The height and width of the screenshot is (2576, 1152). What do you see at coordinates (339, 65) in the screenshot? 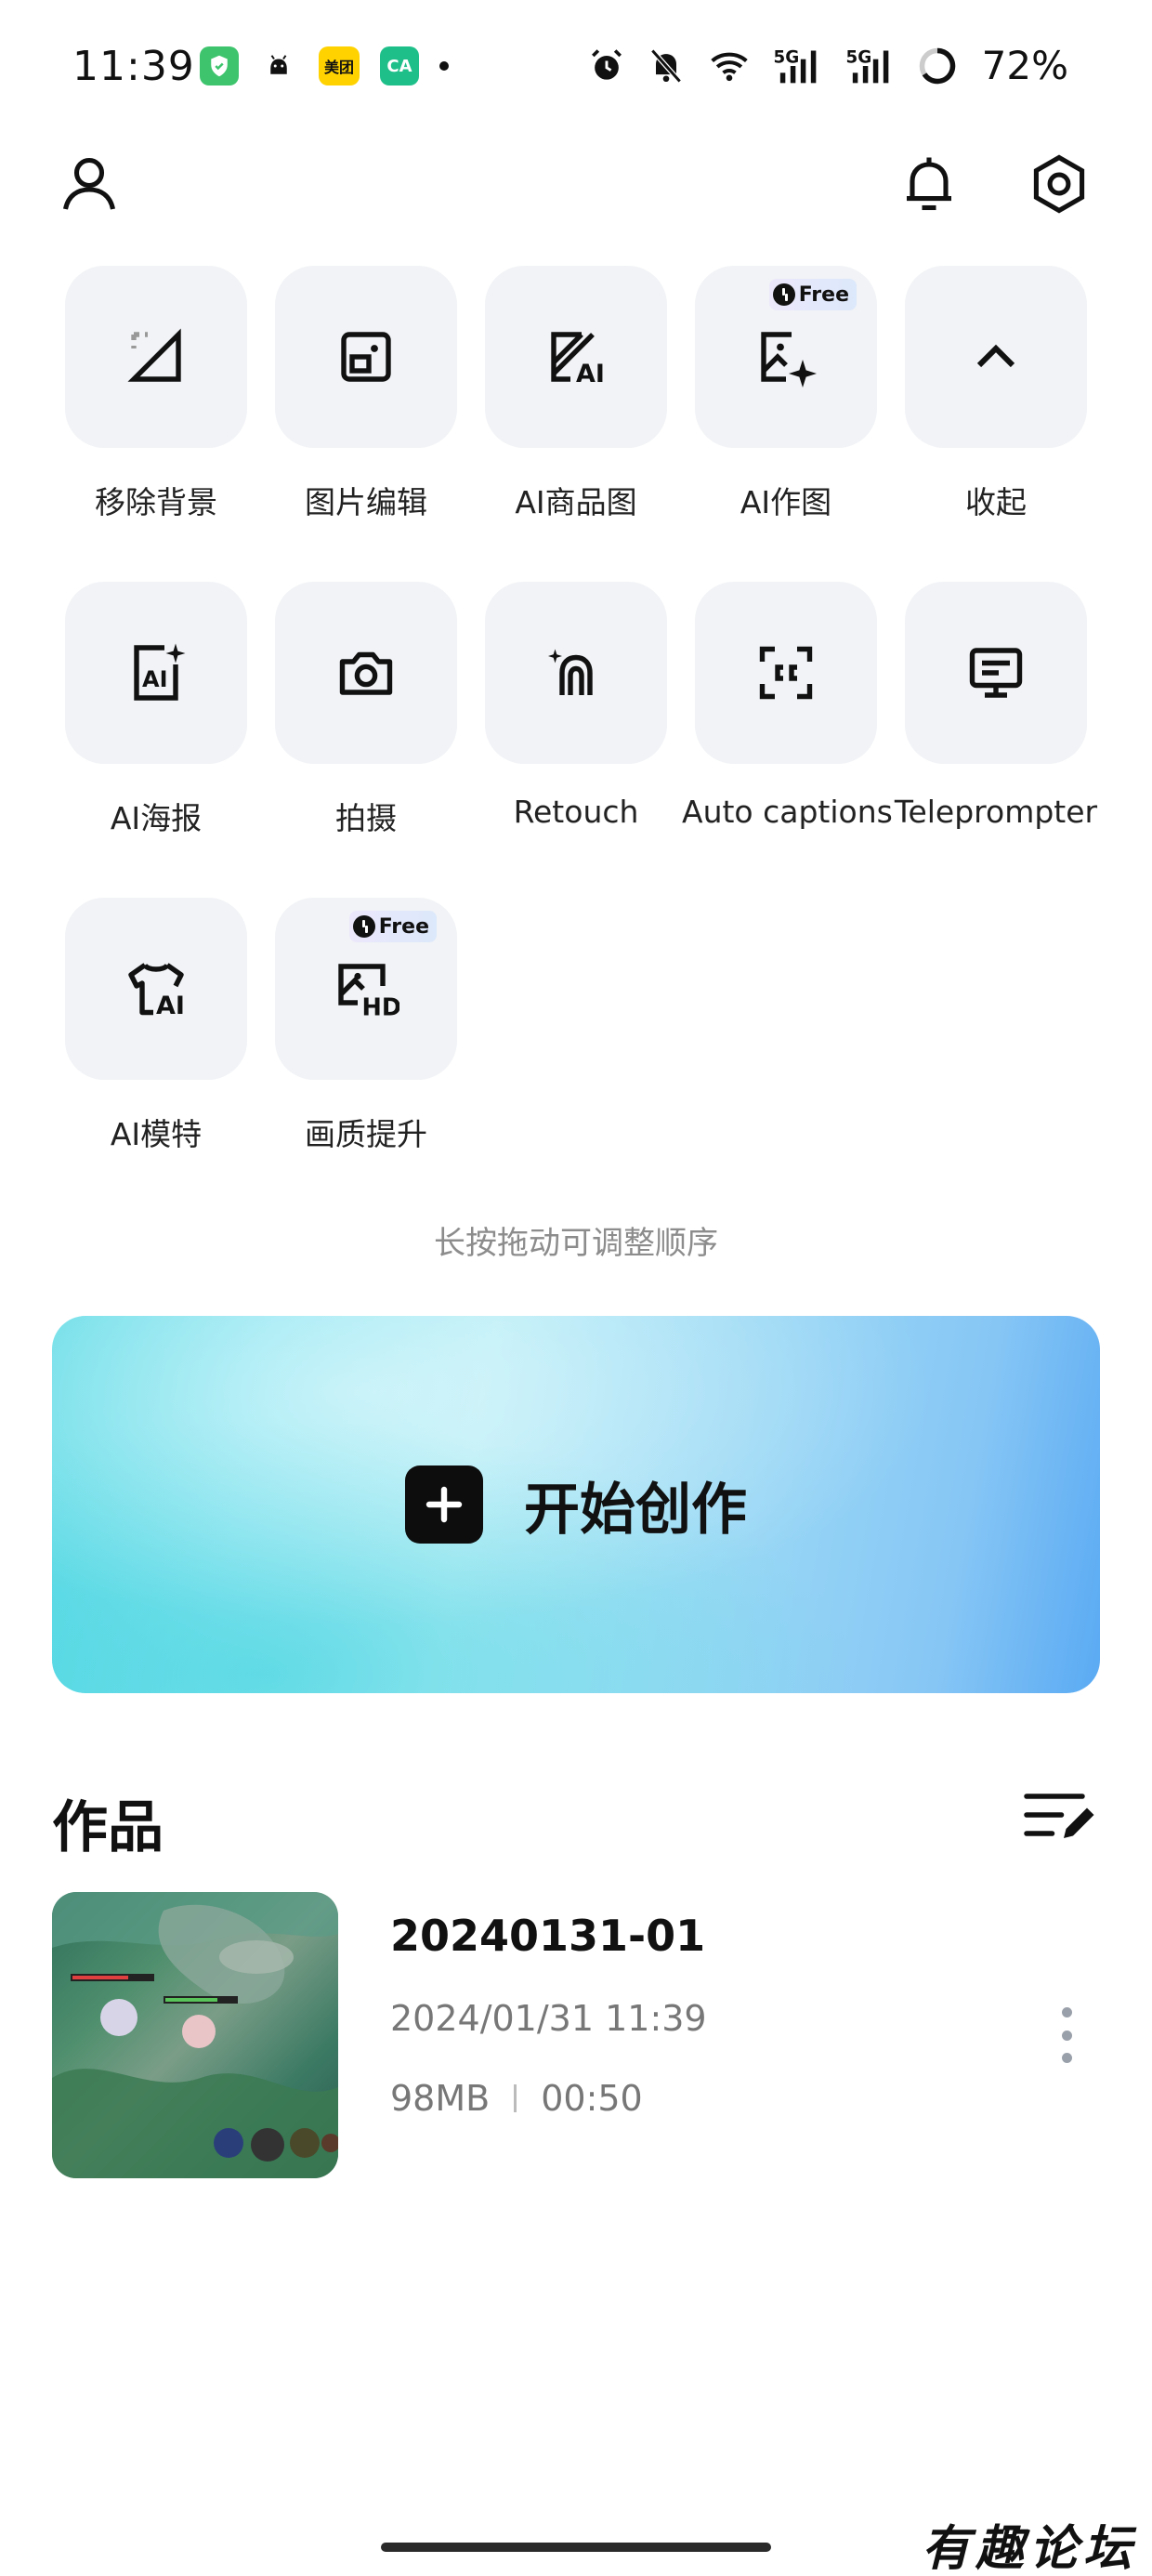
I see `meituan-icon: 美团` at bounding box center [339, 65].